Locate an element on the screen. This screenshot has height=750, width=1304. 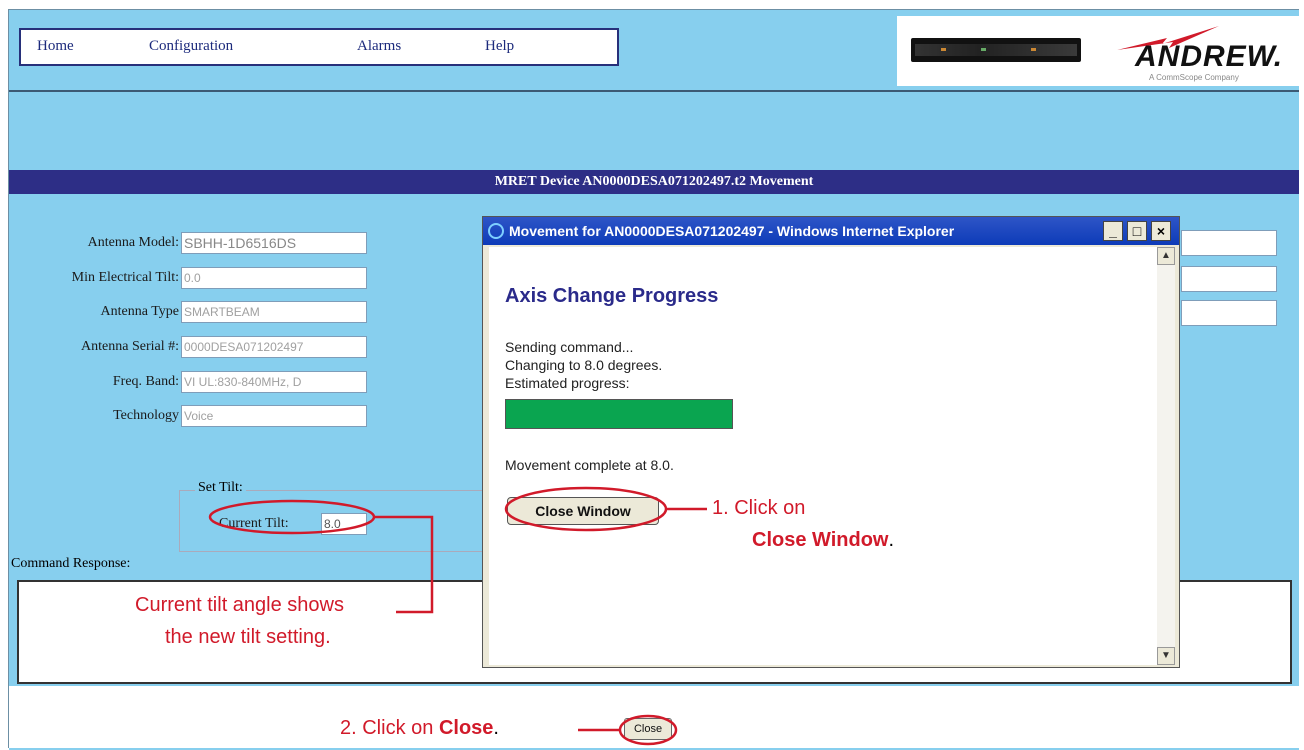
brand-logo-area: ANDREW. A CommScope Company is located at coordinates (1098, 51).